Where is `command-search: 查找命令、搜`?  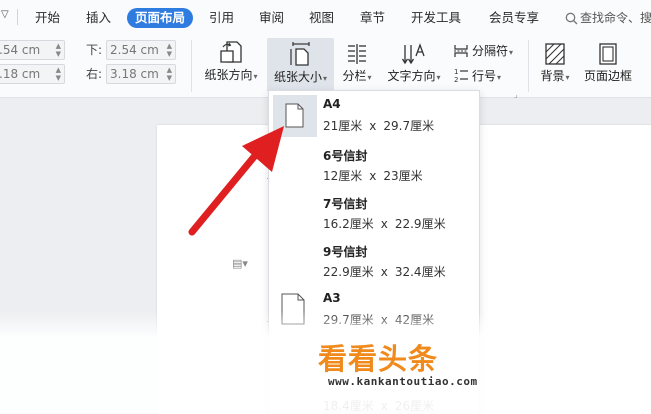 command-search: 查找命令、搜 is located at coordinates (608, 18).